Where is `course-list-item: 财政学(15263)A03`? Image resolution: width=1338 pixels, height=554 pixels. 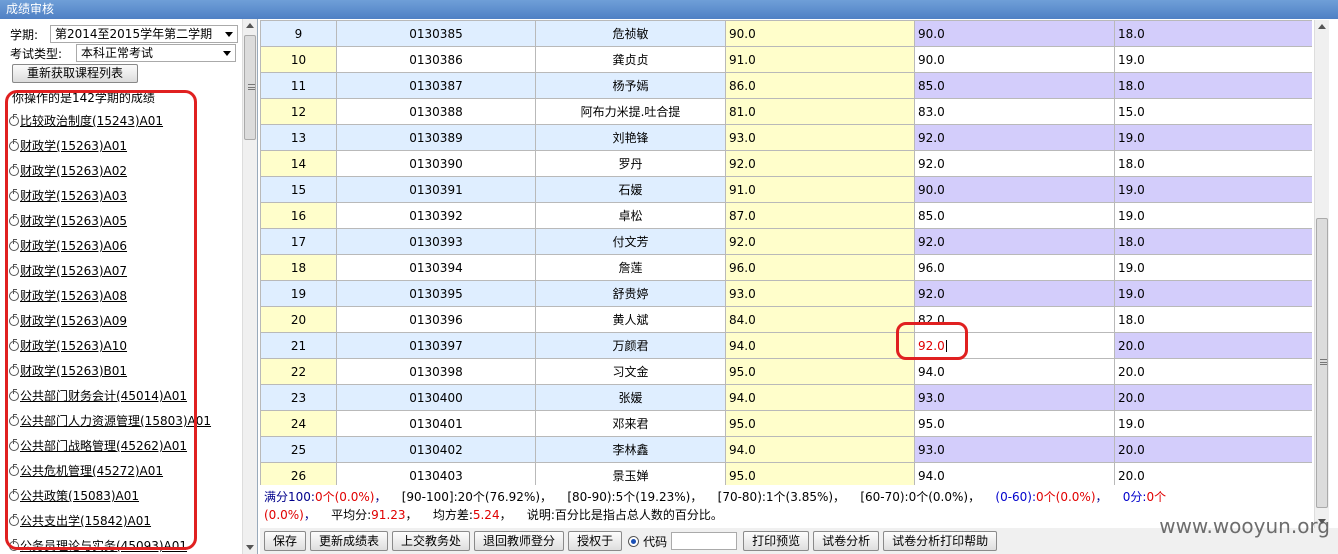 course-list-item: 财政学(15263)A03 is located at coordinates (125, 196).